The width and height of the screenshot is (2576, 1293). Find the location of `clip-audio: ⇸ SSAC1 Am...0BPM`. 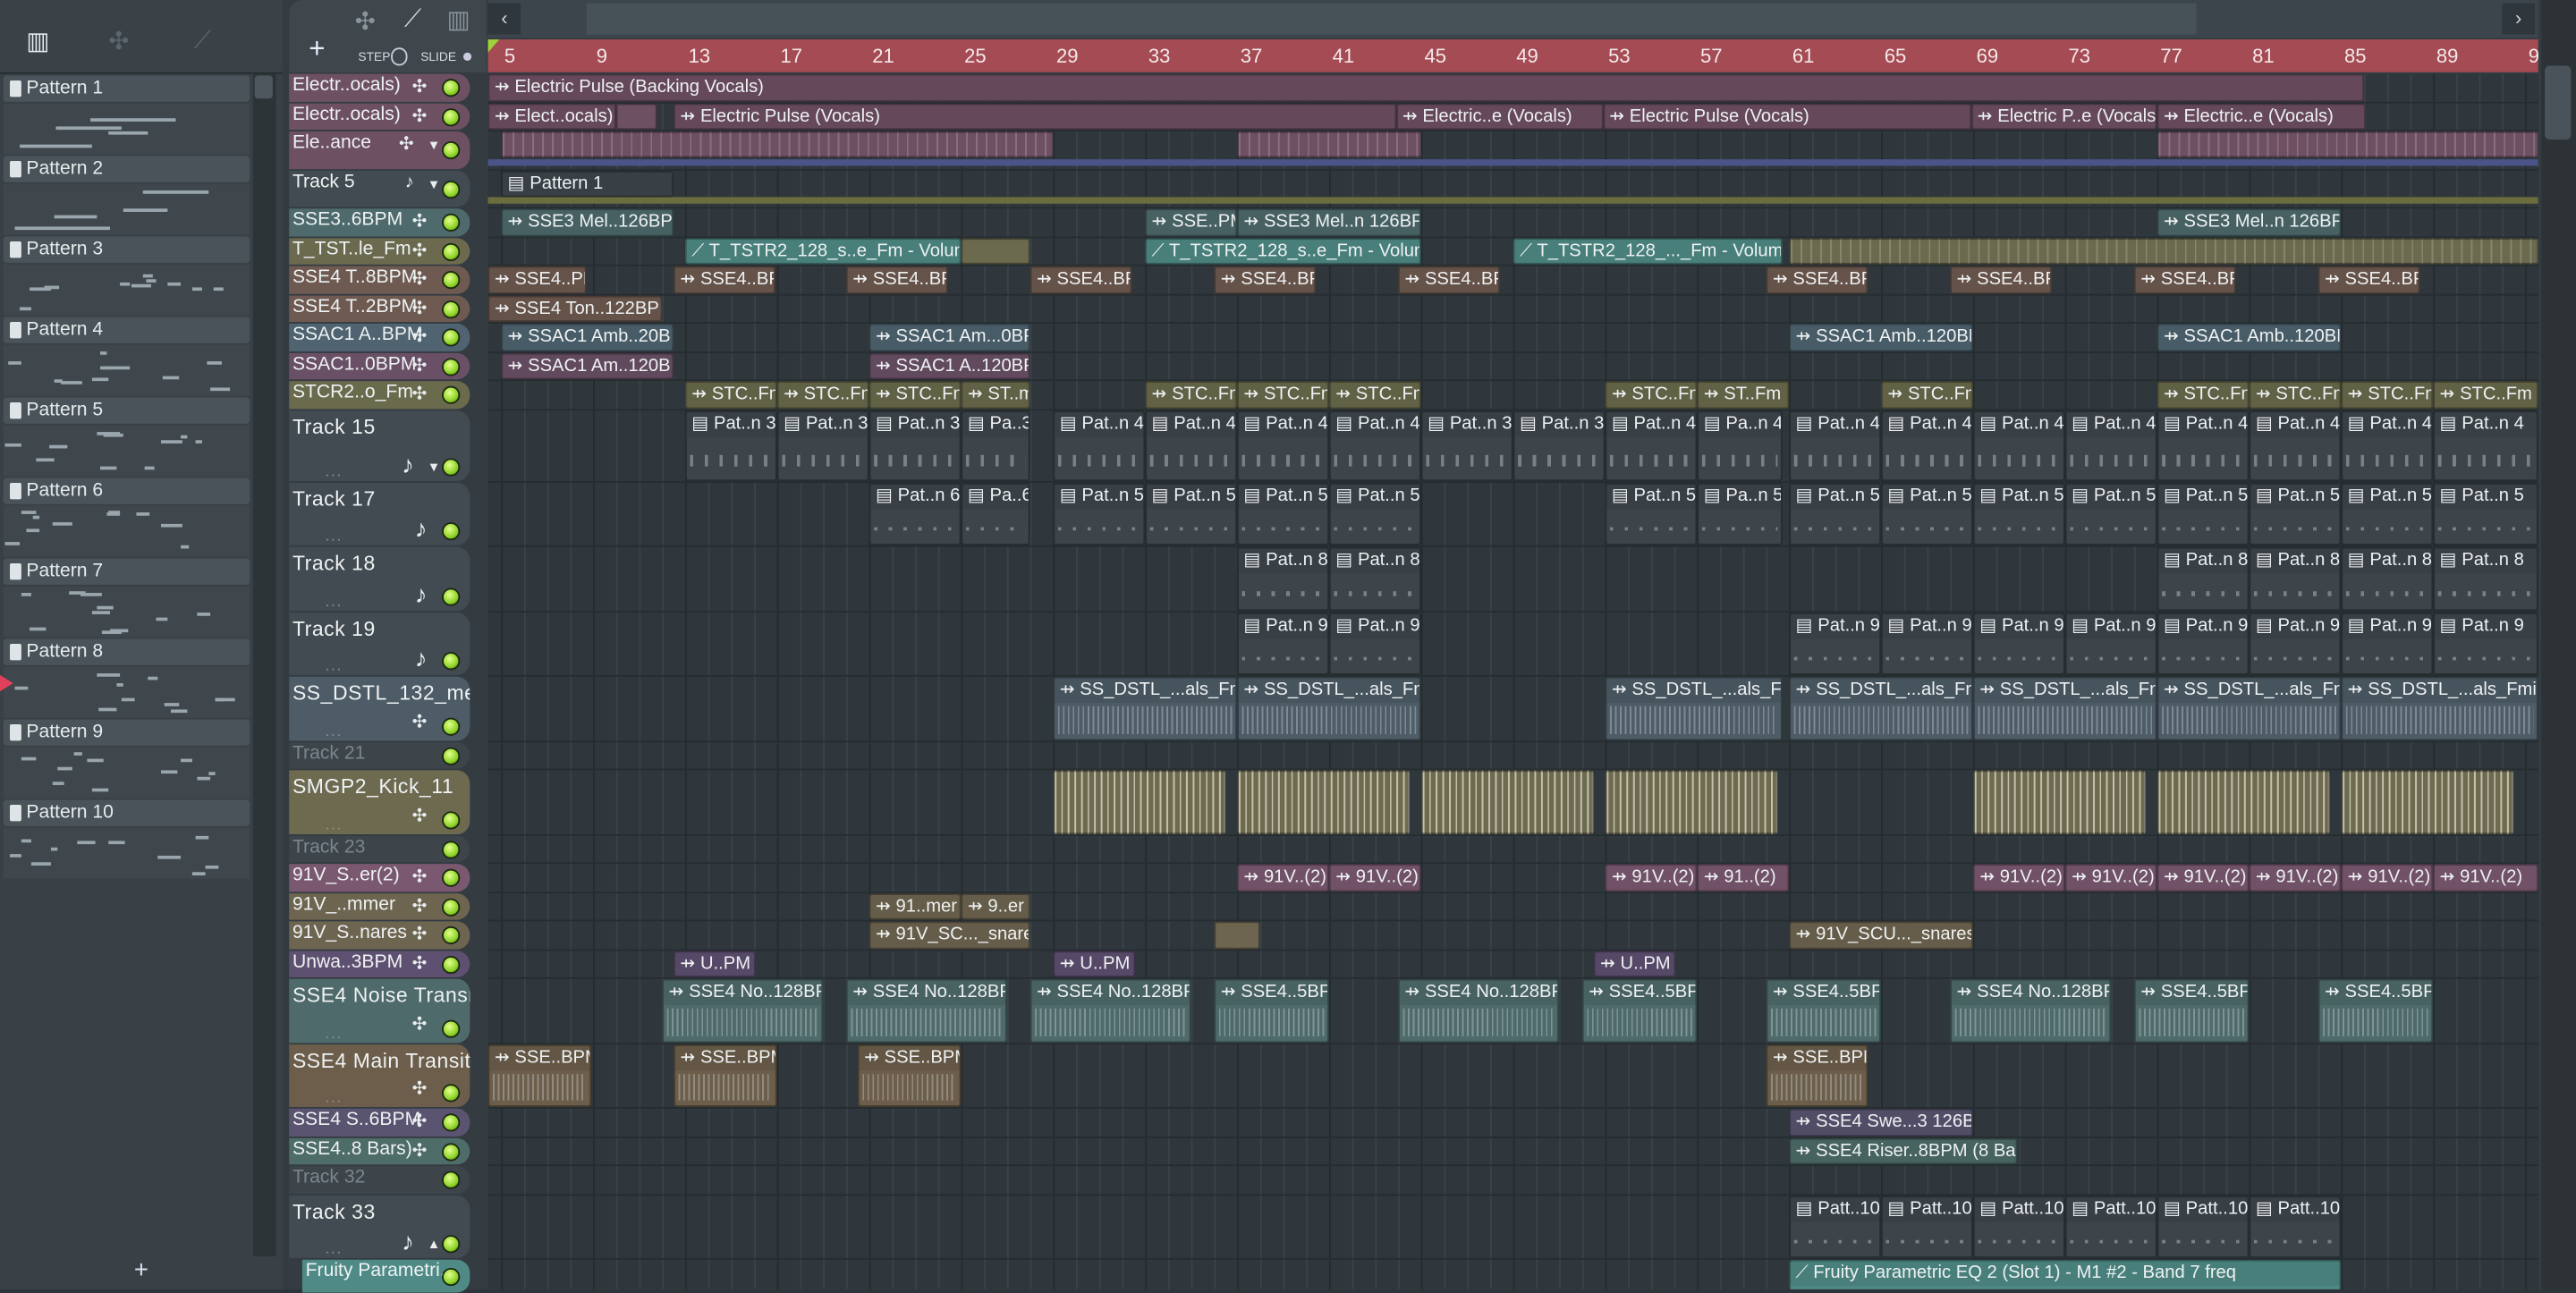

clip-audio: ⇸ SSAC1 Am...0BPM is located at coordinates (949, 337).